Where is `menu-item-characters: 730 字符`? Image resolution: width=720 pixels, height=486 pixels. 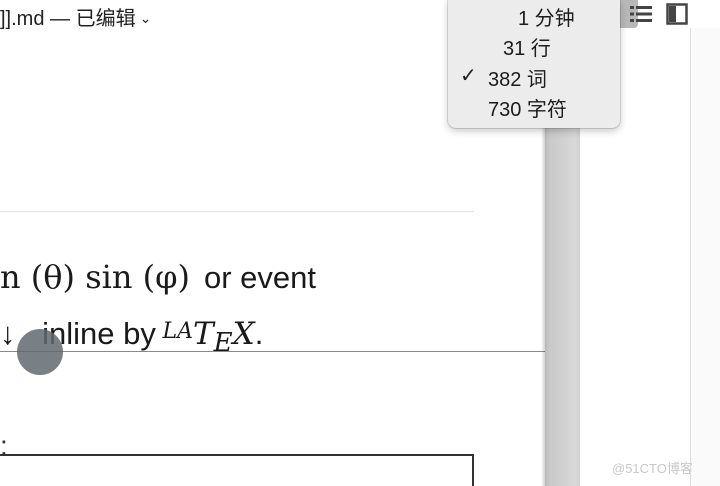 menu-item-characters: 730 字符 is located at coordinates (534, 107).